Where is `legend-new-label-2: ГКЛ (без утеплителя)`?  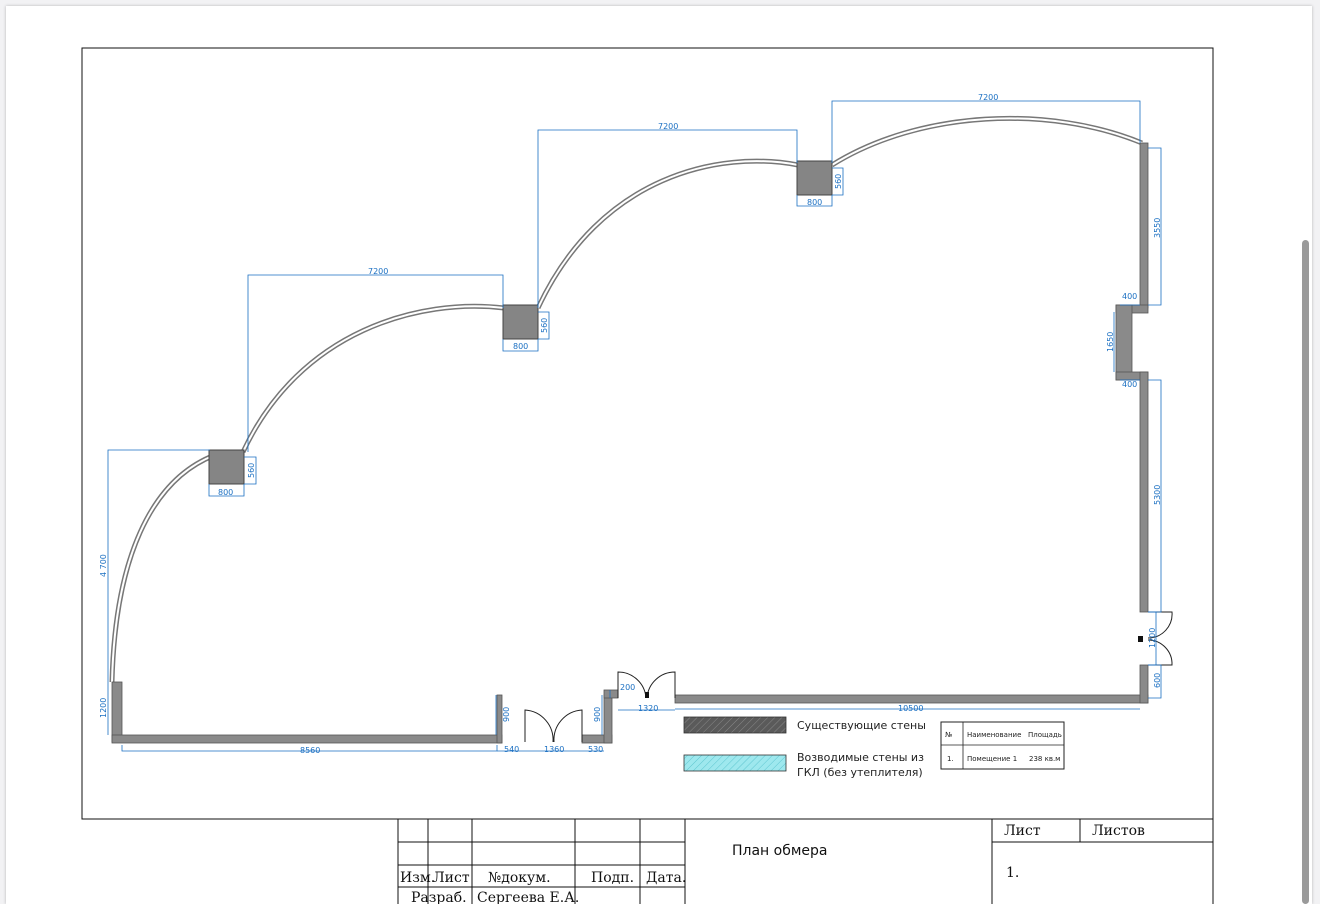 legend-new-label-2: ГКЛ (без утеплителя) is located at coordinates (860, 772).